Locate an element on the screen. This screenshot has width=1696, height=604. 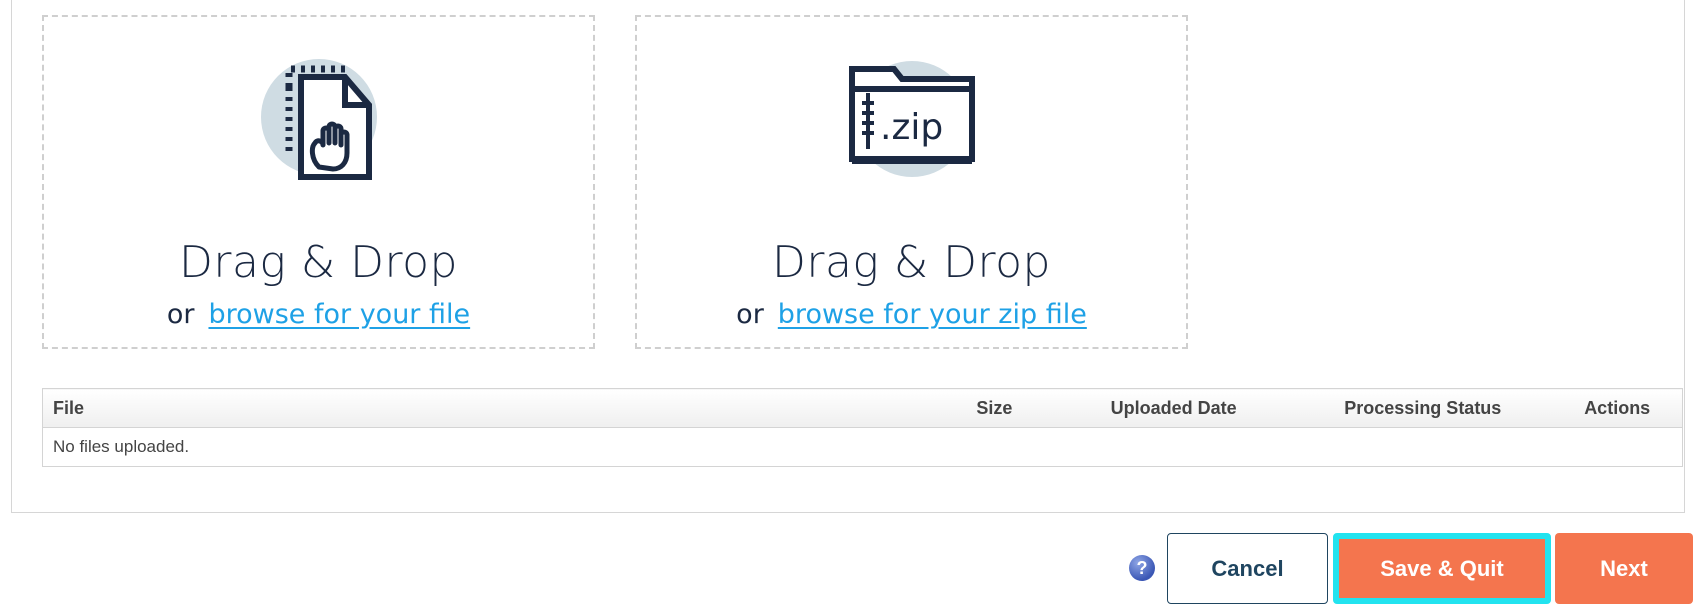
browse-file-link: browse for your file is located at coordinates (339, 314).